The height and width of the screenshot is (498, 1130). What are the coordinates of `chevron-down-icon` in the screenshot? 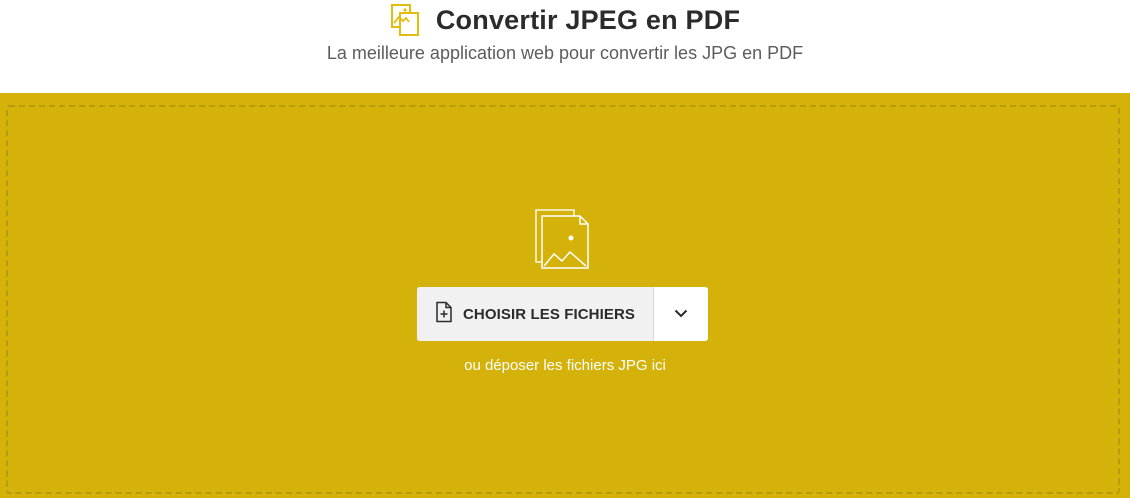 It's located at (681, 314).